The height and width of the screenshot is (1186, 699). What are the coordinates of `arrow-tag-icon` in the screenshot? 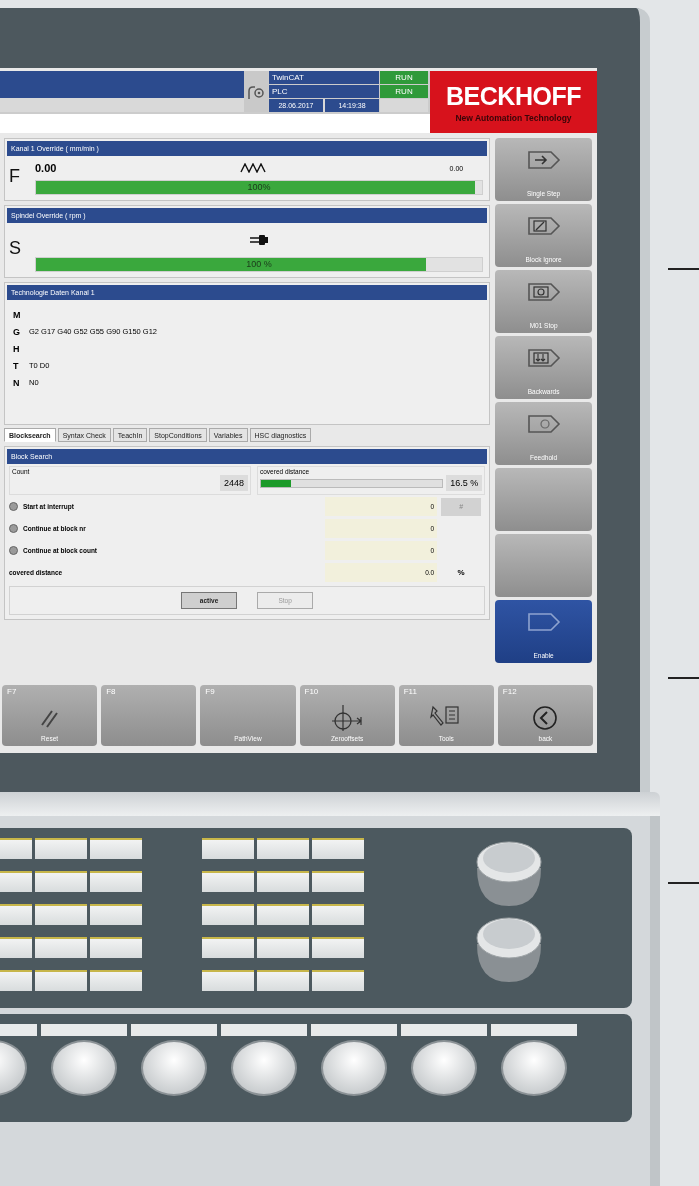 It's located at (543, 160).